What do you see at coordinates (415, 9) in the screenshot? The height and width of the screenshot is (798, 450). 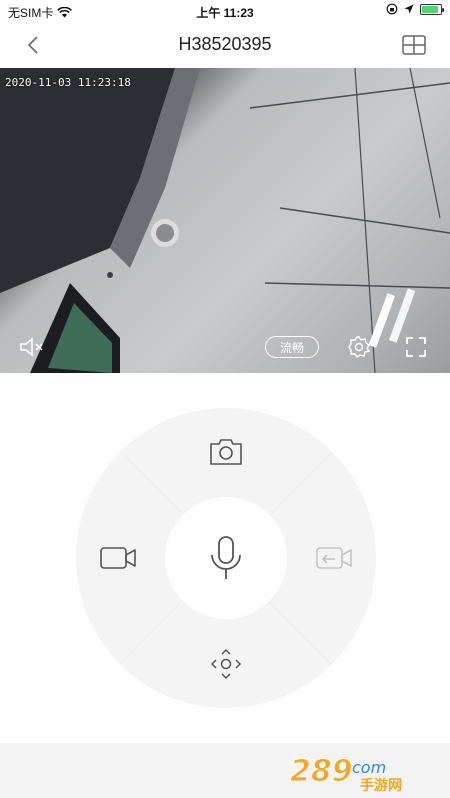 I see `status-right` at bounding box center [415, 9].